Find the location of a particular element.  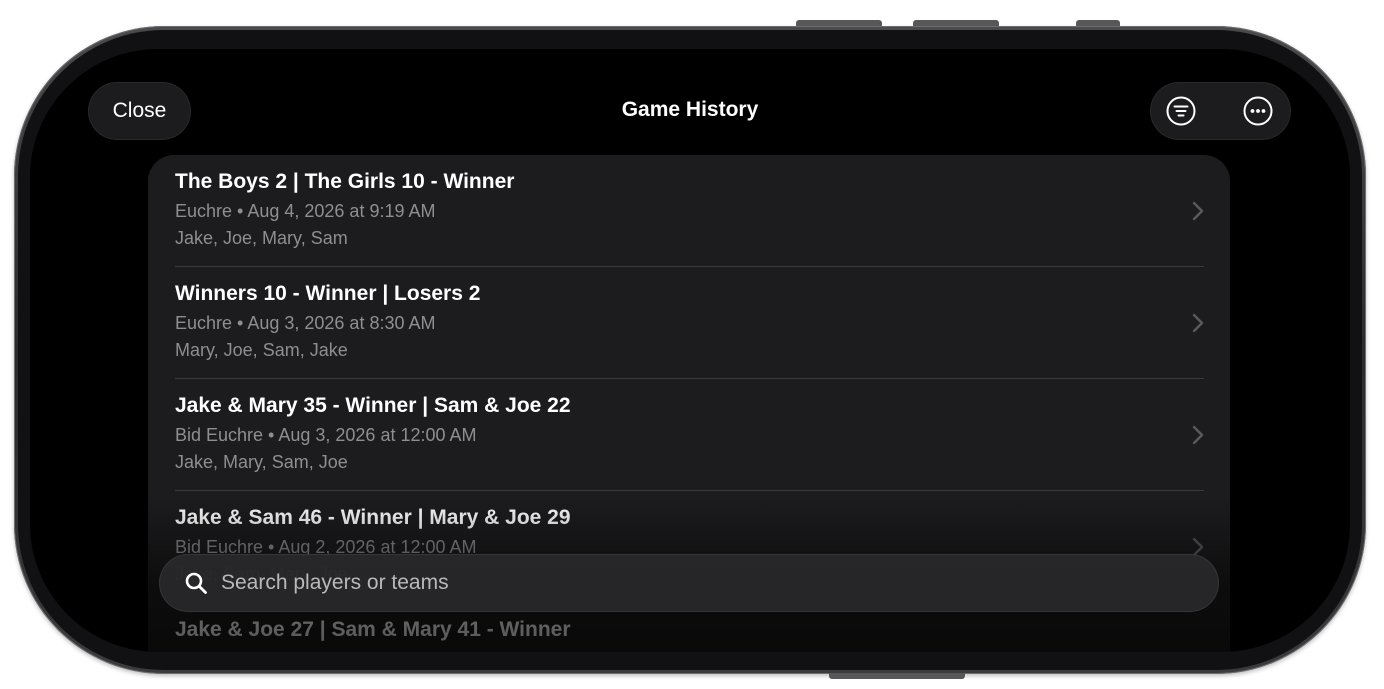

filter-lines-icon is located at coordinates (1181, 111).